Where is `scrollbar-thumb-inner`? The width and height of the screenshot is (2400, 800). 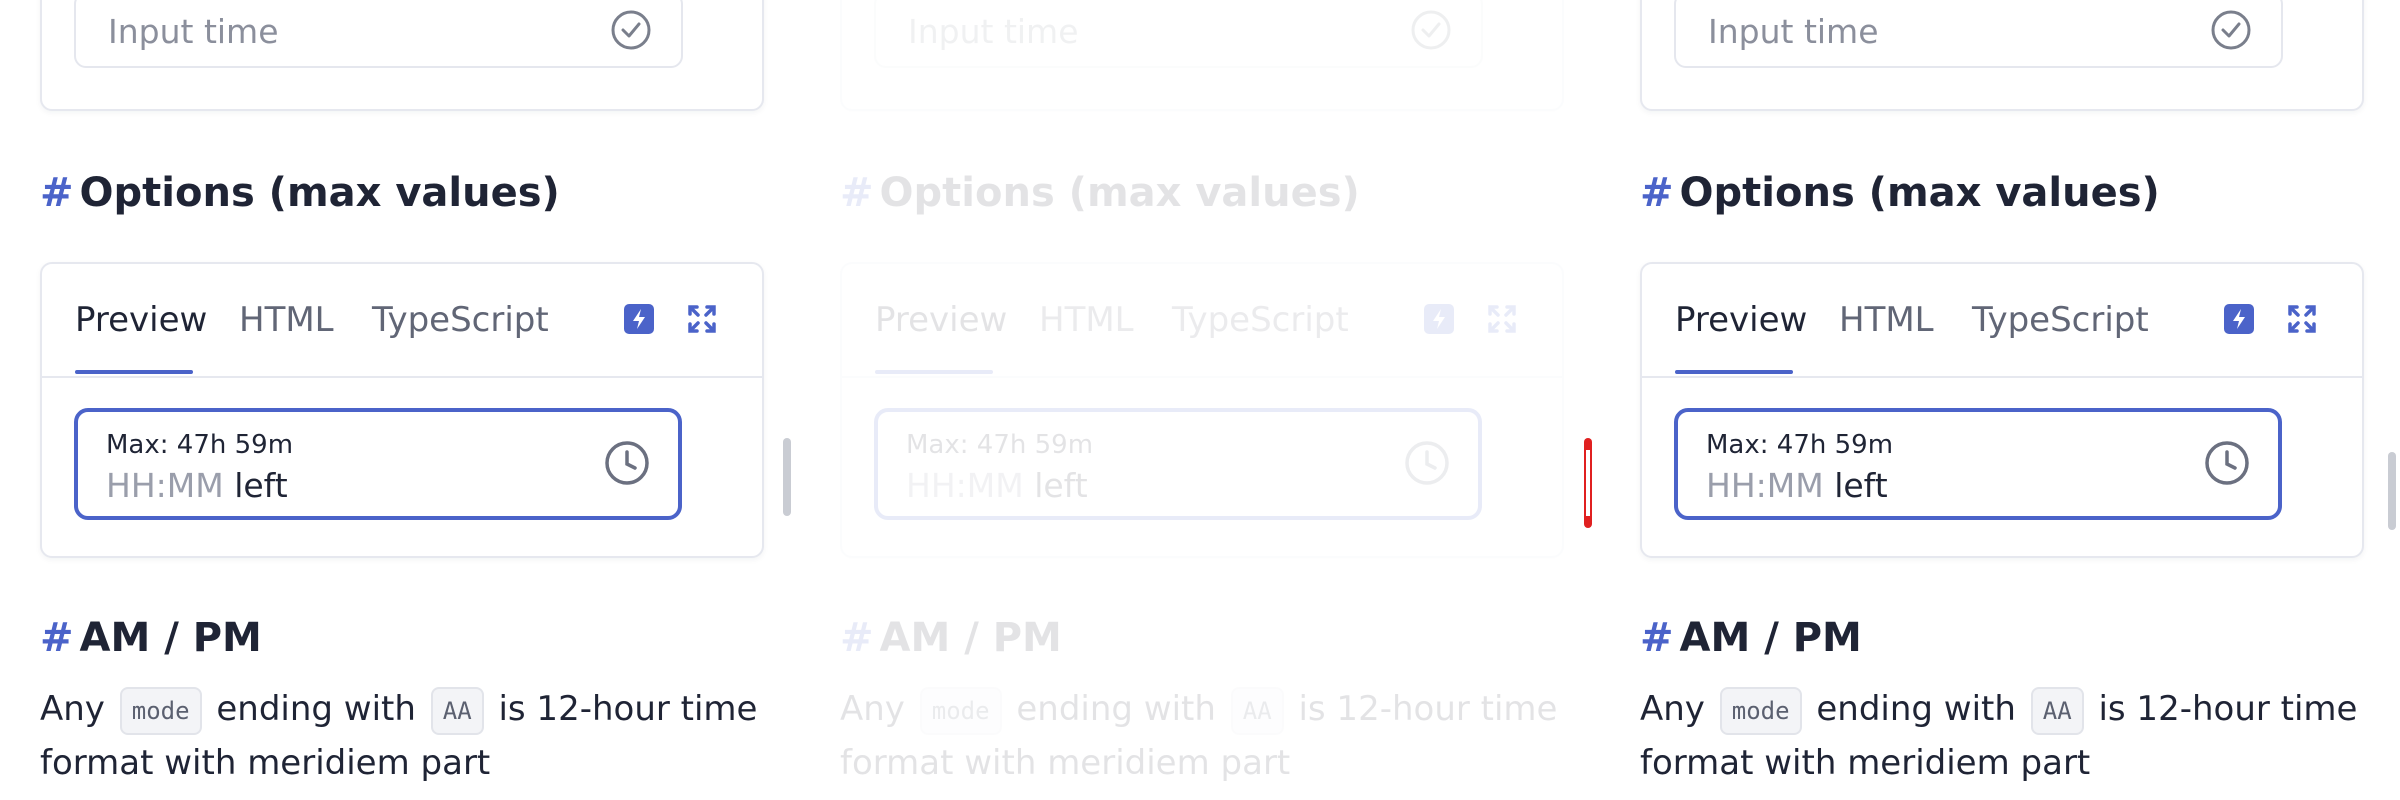
scrollbar-thumb-inner is located at coordinates (1588, 483).